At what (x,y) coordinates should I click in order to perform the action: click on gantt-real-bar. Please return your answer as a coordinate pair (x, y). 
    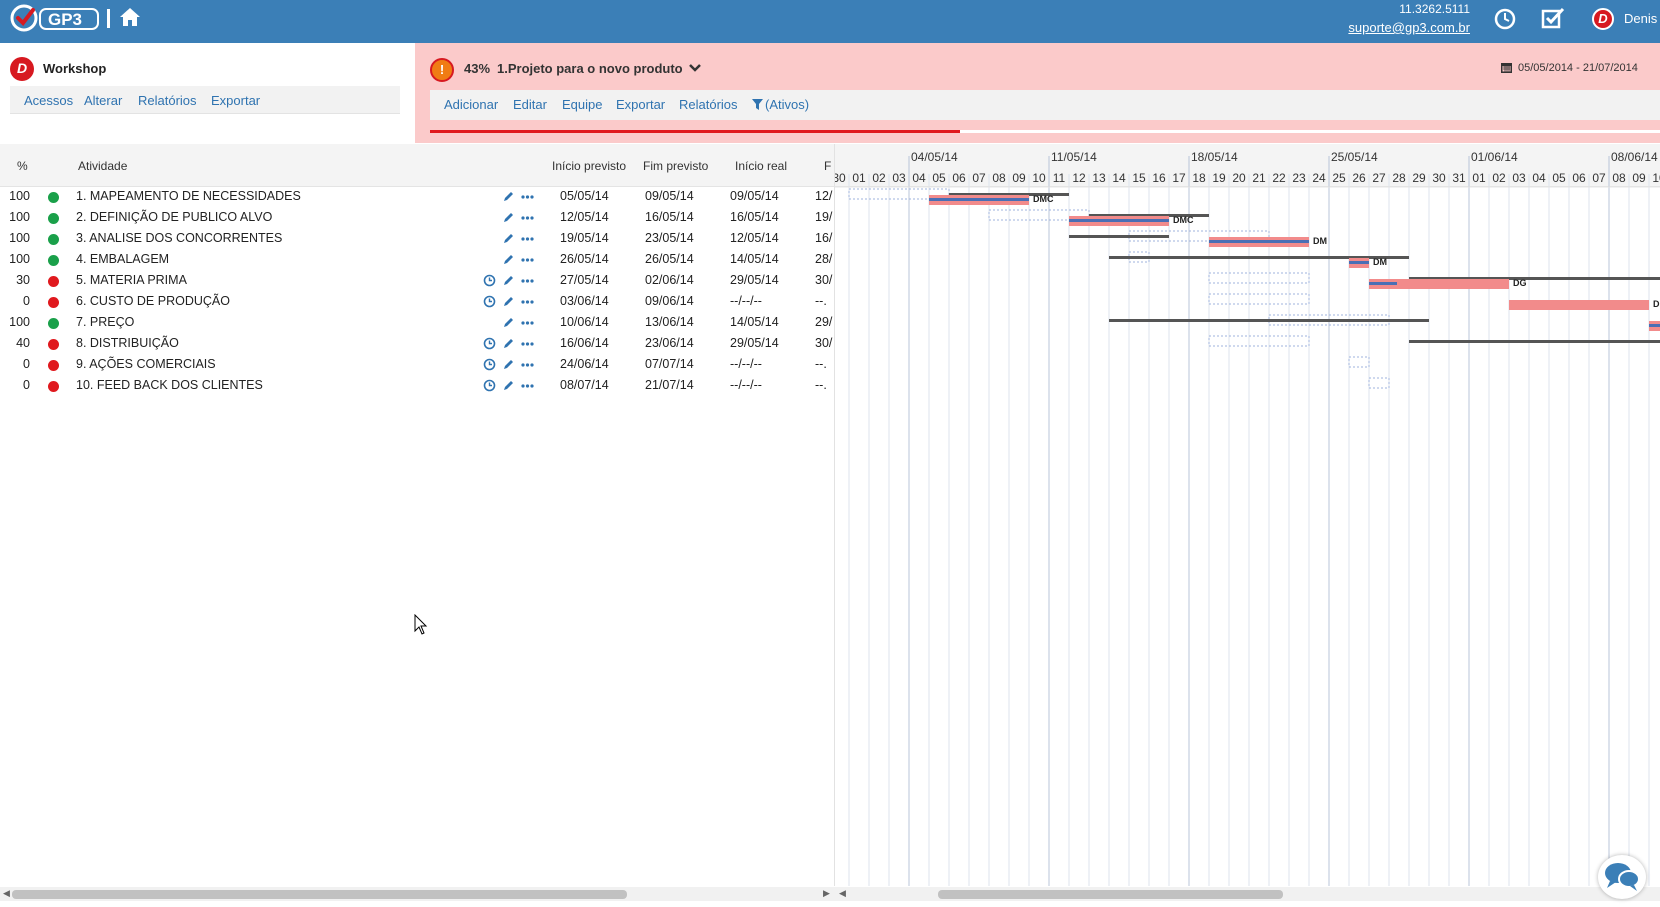
    Looking at the image, I should click on (1534, 341).